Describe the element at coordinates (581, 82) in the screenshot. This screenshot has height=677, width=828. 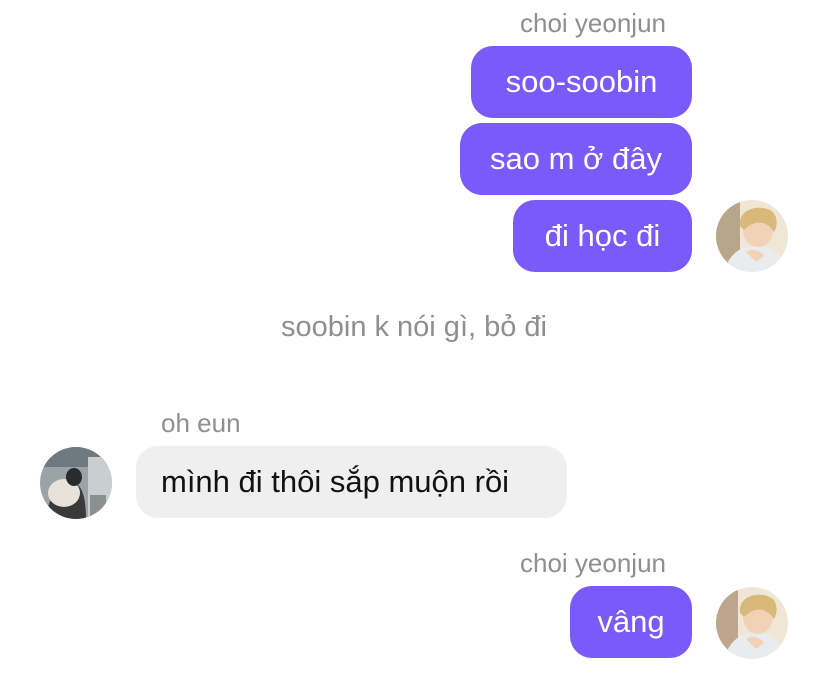
I see `message-bubble: soo-soobin` at that location.